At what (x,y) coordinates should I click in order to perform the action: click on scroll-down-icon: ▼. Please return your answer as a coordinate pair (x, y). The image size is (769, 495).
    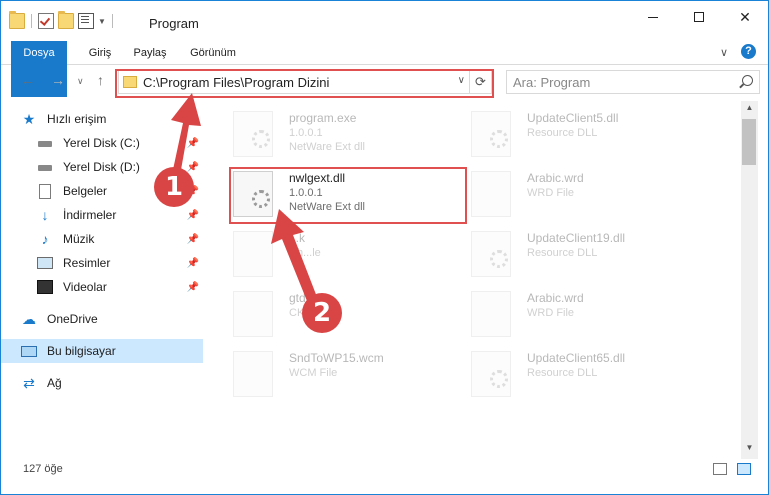
    Looking at the image, I should click on (749, 450).